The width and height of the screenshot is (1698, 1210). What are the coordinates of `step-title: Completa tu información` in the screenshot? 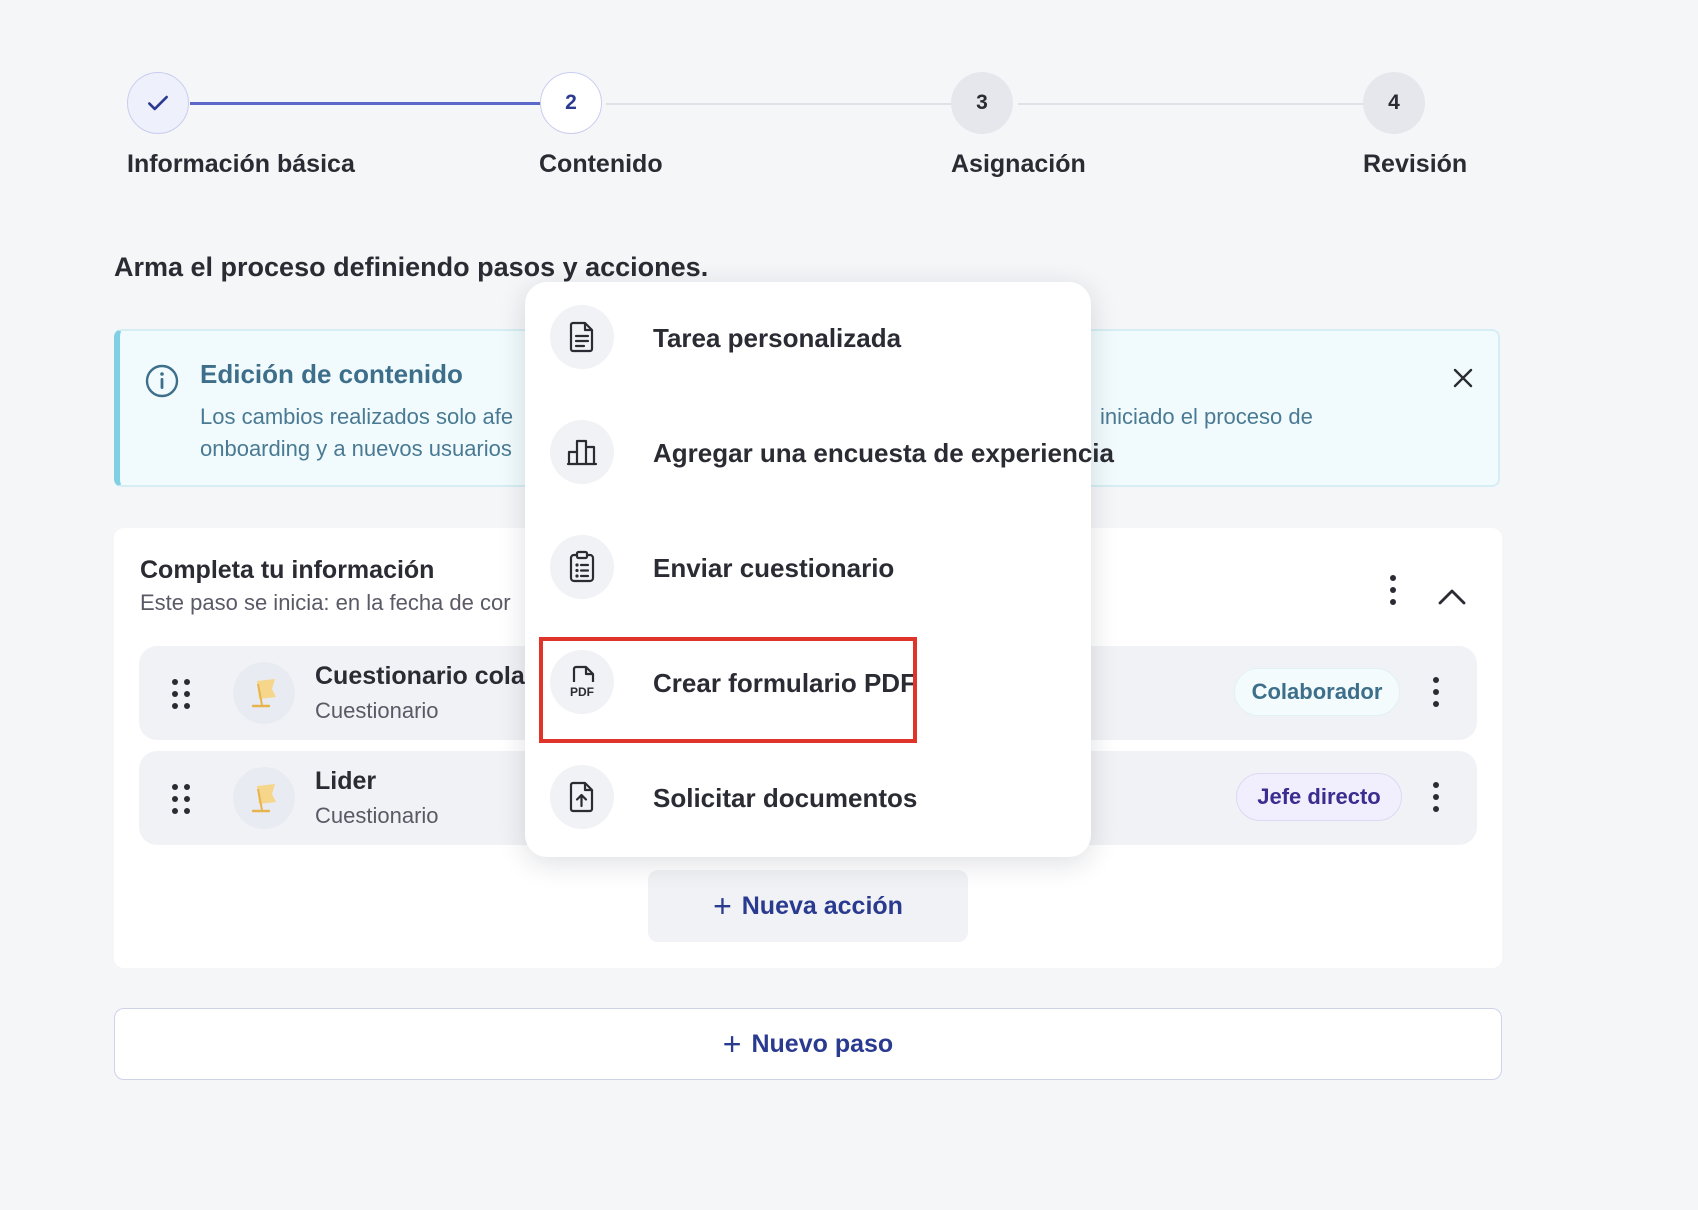 It's located at (287, 570).